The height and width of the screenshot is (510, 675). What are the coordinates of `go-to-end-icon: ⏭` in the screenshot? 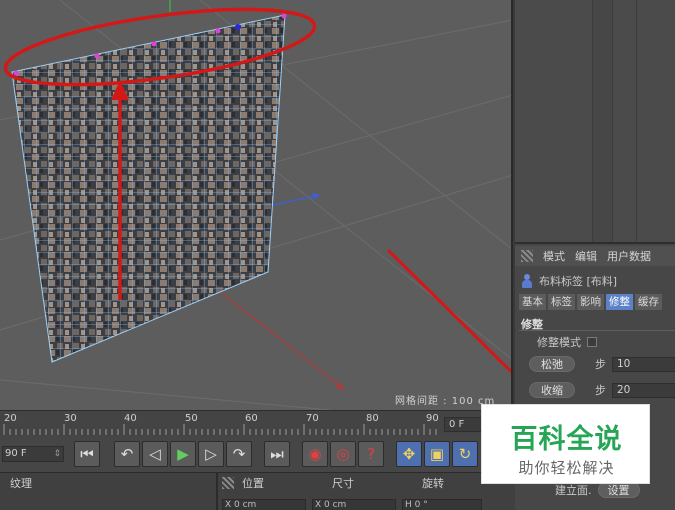 It's located at (277, 454).